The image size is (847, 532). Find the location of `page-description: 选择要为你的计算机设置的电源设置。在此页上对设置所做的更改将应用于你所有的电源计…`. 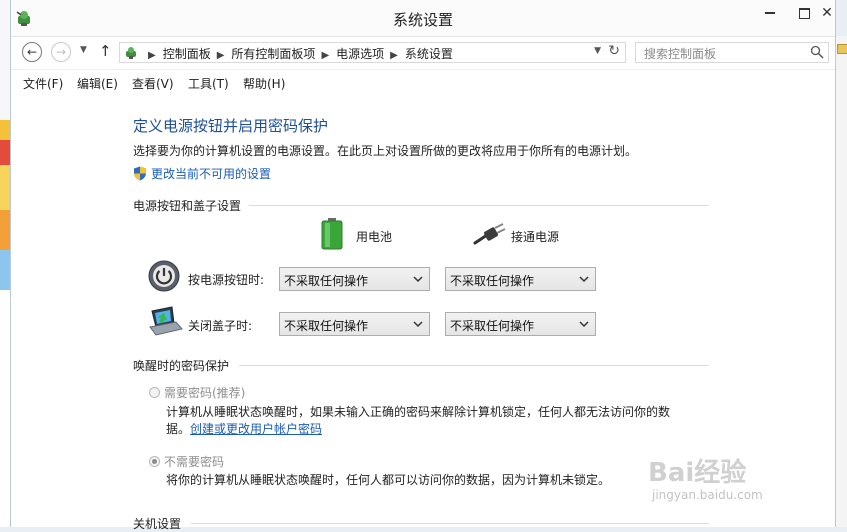

page-description: 选择要为你的计算机设置的电源设置。在此页上对设置所做的更改将应用于你所有的电源计… is located at coordinates (385, 151).